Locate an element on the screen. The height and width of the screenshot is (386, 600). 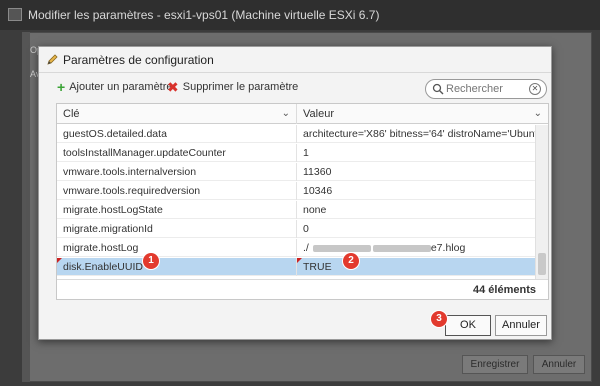
table-row: migrate.hostLog ./ e7.hlog is located at coordinates (296, 248).